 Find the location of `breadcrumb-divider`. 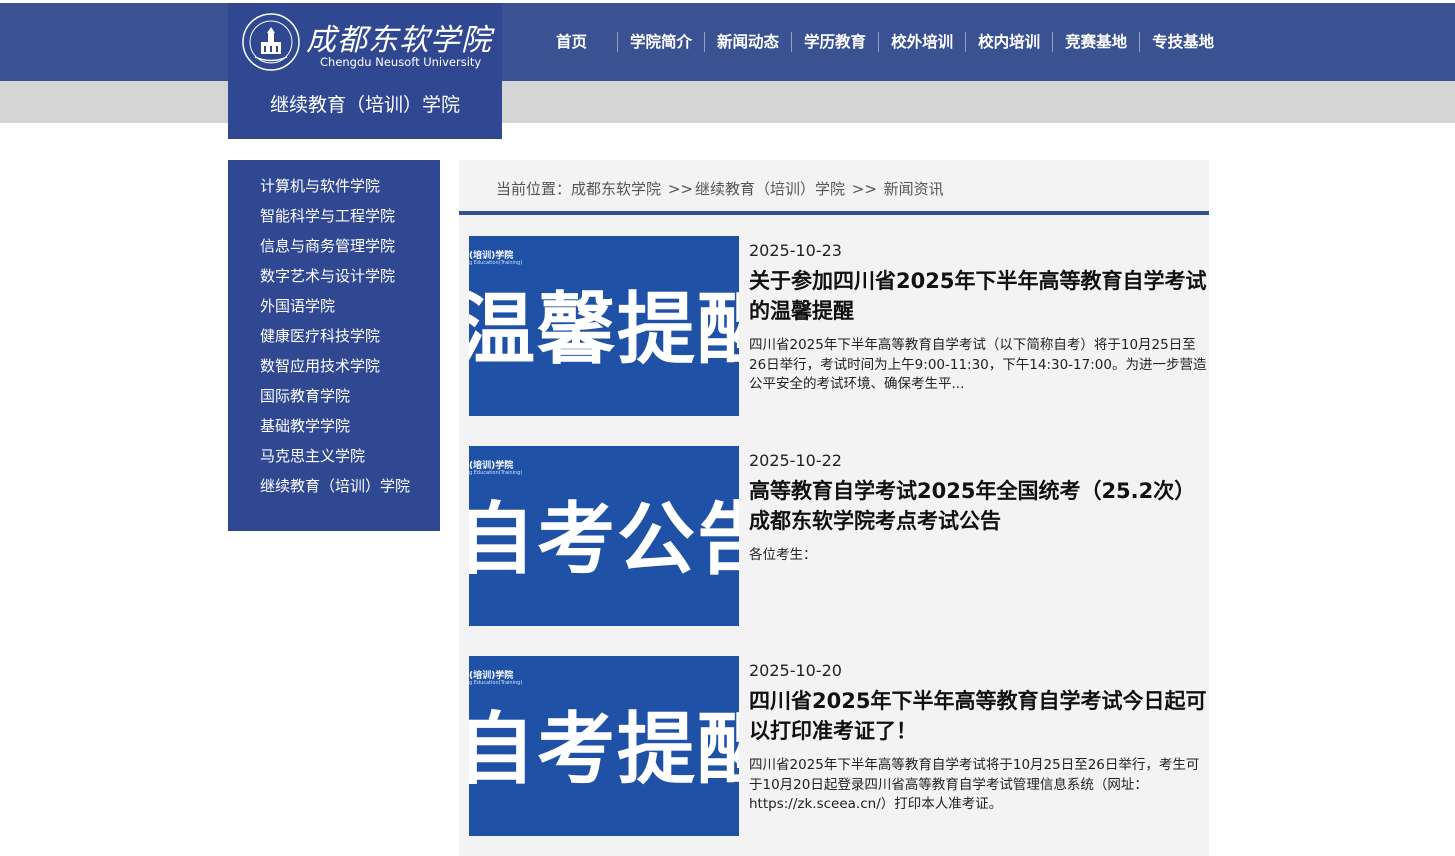

breadcrumb-divider is located at coordinates (834, 213).